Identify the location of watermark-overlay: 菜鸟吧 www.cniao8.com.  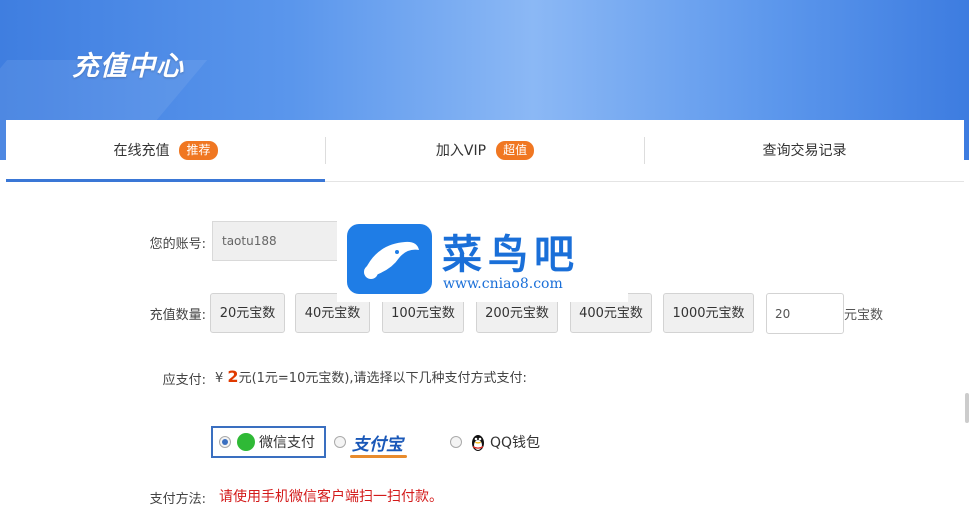
(482, 259).